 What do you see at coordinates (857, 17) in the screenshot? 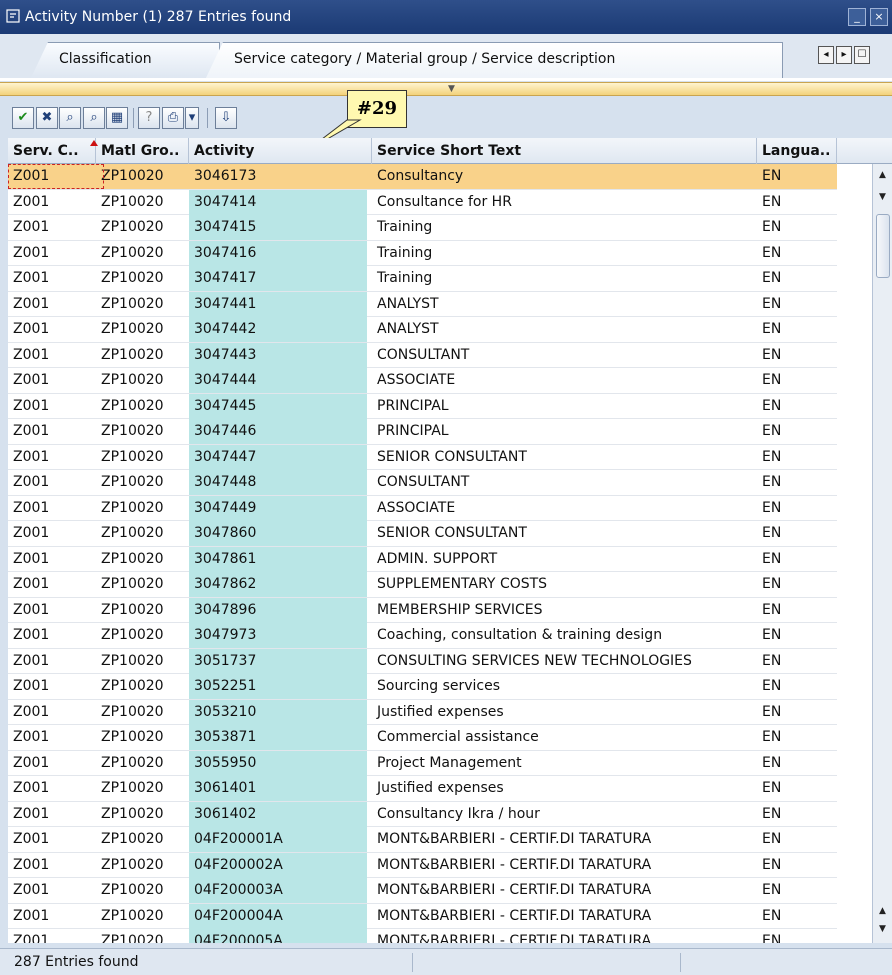
I see `minimize-button: _` at bounding box center [857, 17].